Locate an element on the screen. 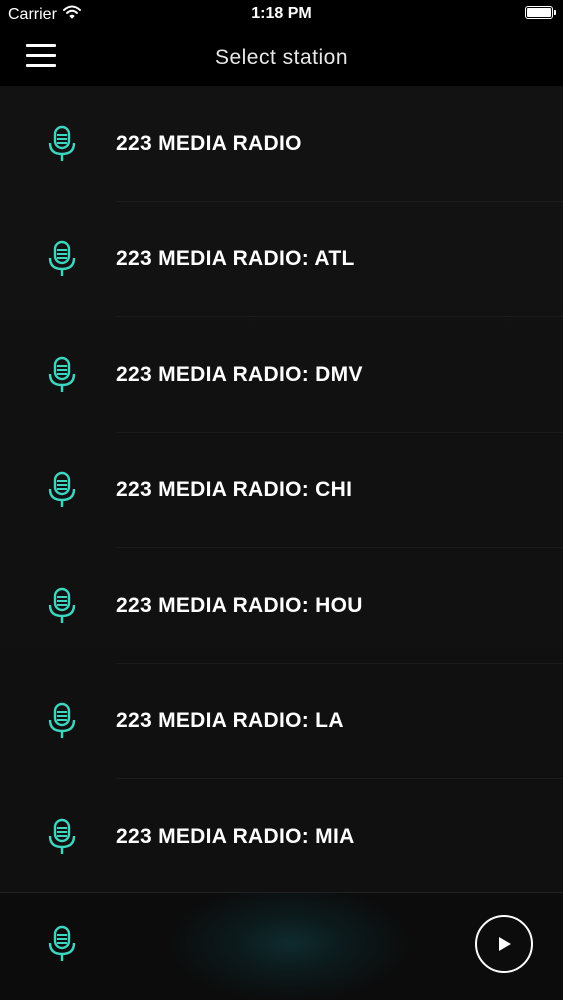  station-row: 223 MEDIA RADIO: LA is located at coordinates (281, 722).